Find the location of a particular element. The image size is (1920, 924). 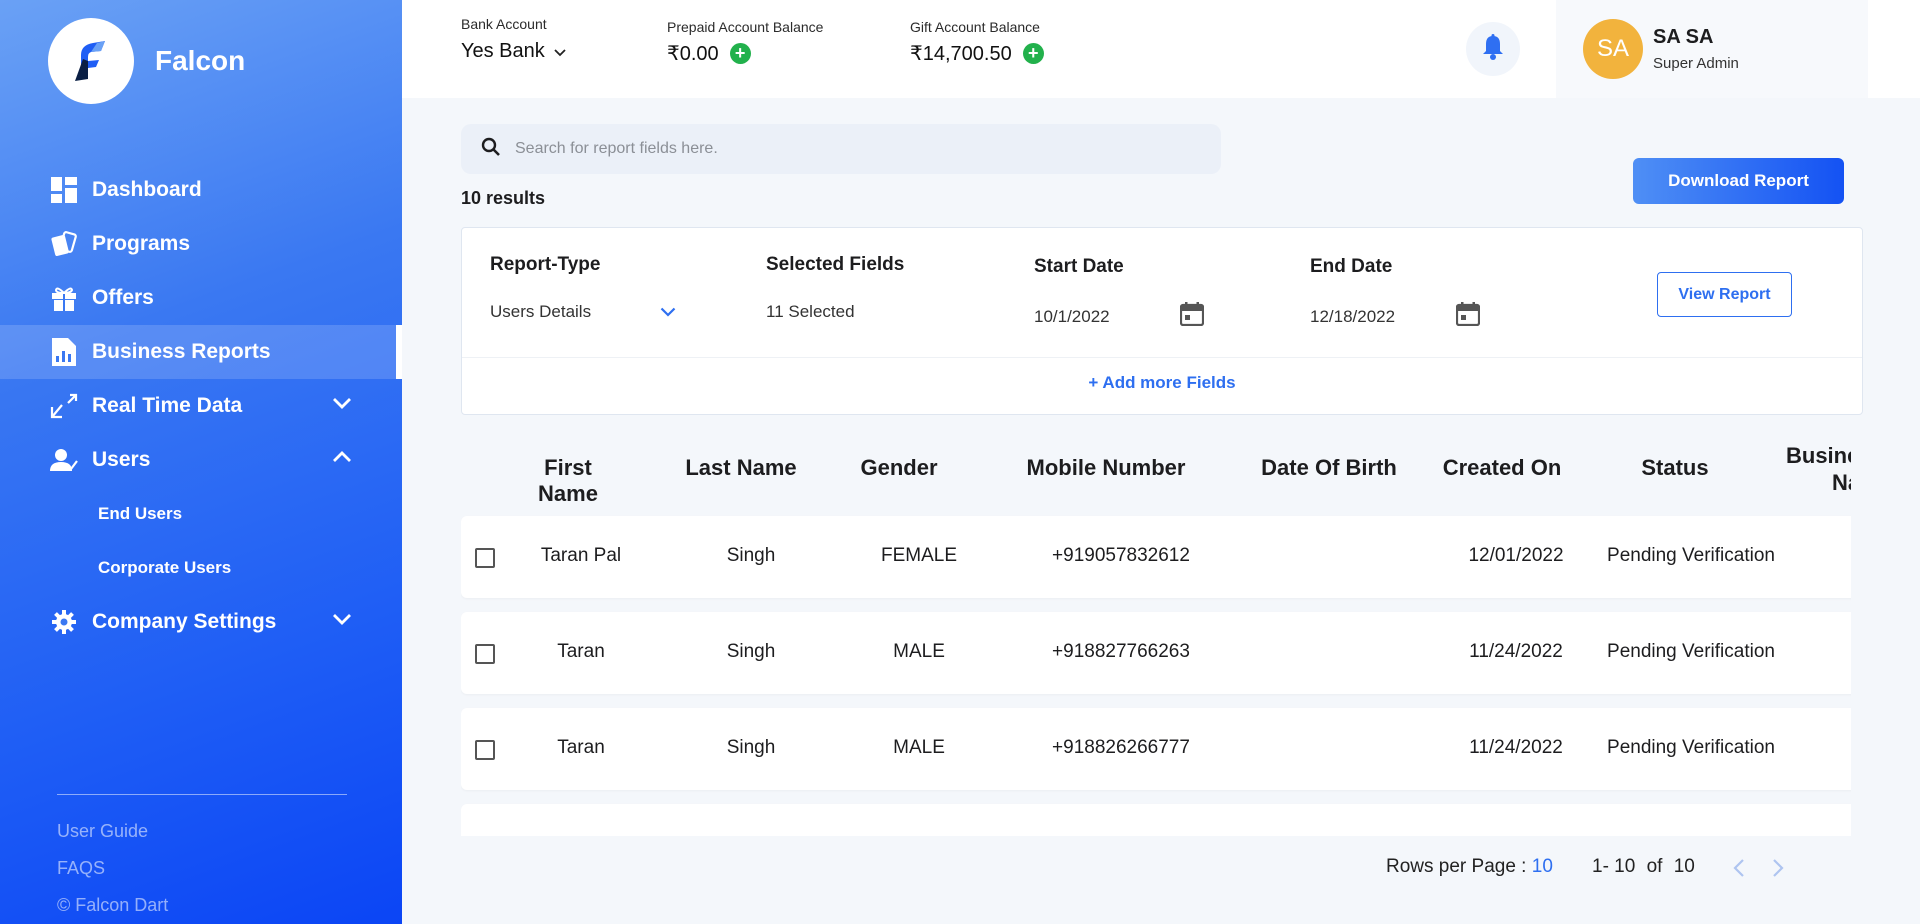

sidebar-item-company-settings: Company Settings is located at coordinates (201, 622).